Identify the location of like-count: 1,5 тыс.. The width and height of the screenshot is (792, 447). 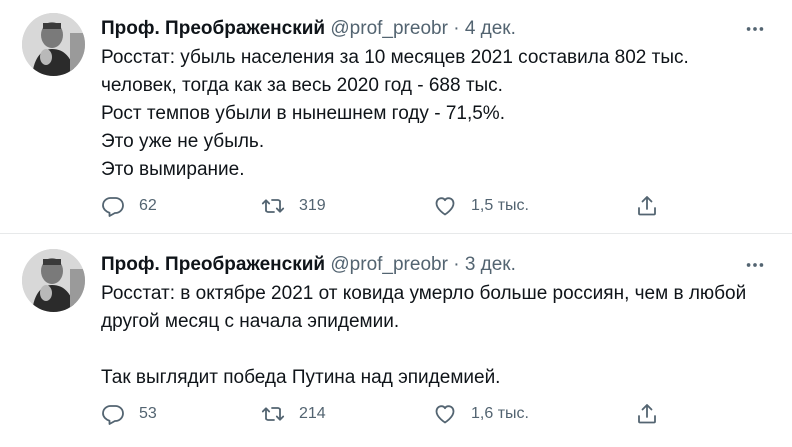
(500, 205).